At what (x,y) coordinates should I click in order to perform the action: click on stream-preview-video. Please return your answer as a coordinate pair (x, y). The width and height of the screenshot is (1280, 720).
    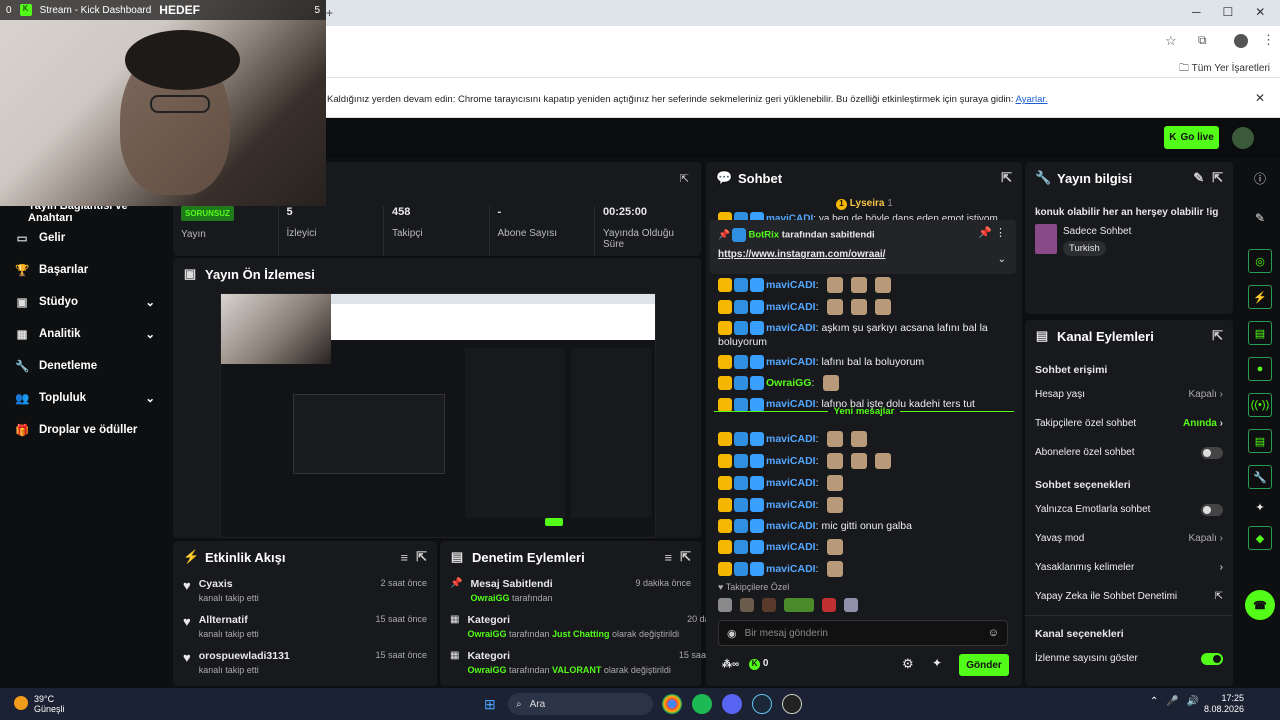
    Looking at the image, I should click on (438, 415).